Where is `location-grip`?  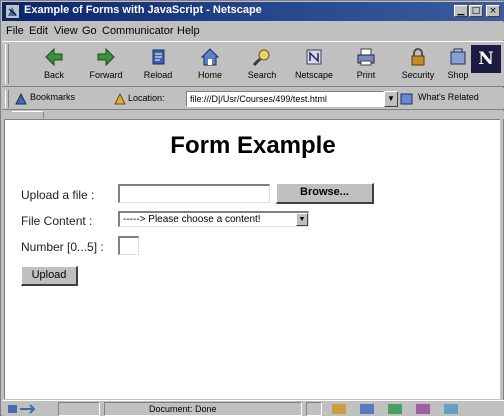
location-grip is located at coordinates (7, 99).